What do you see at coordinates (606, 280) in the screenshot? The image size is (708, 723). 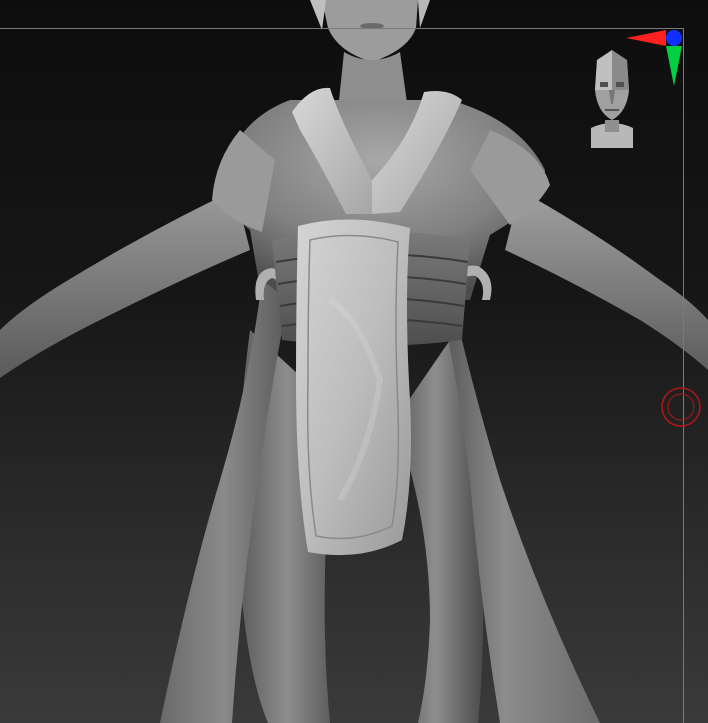 I see `model-arm-right` at bounding box center [606, 280].